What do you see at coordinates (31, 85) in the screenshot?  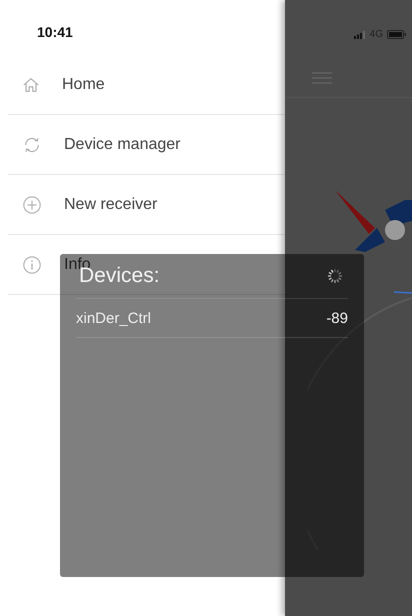 I see `home-icon` at bounding box center [31, 85].